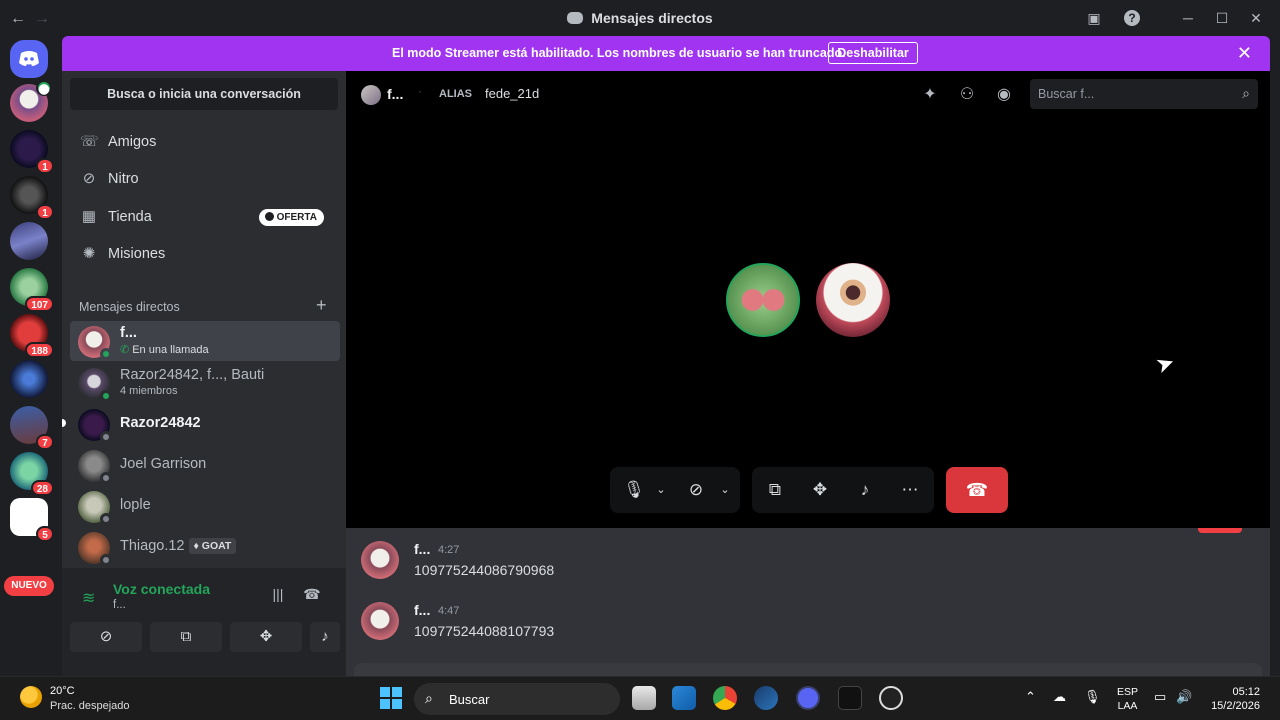 The height and width of the screenshot is (720, 1280). I want to click on camera-off-button: ⊘, so click(106, 637).